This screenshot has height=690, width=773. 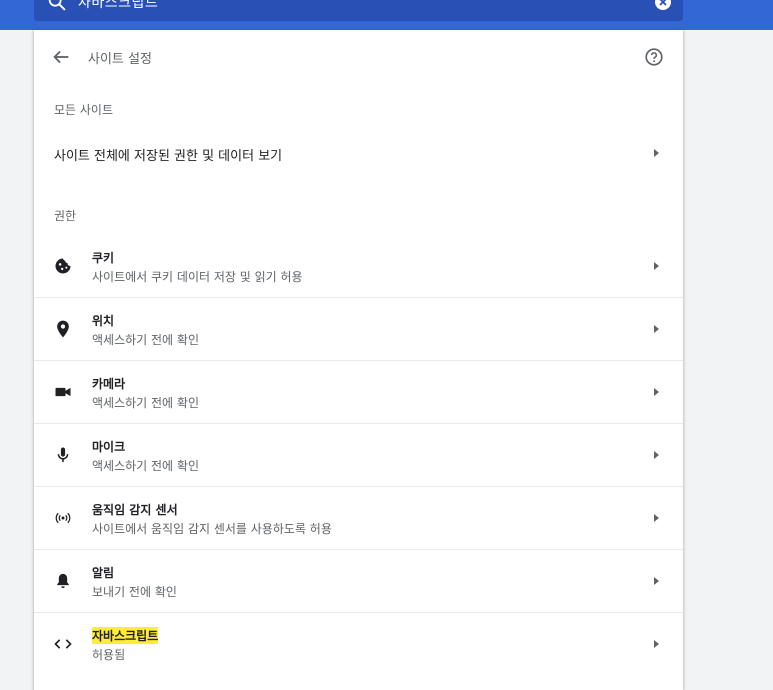 I want to click on search-icon, so click(x=57, y=5).